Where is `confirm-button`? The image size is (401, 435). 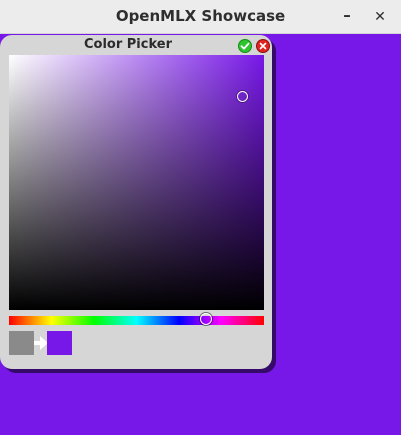 confirm-button is located at coordinates (245, 46).